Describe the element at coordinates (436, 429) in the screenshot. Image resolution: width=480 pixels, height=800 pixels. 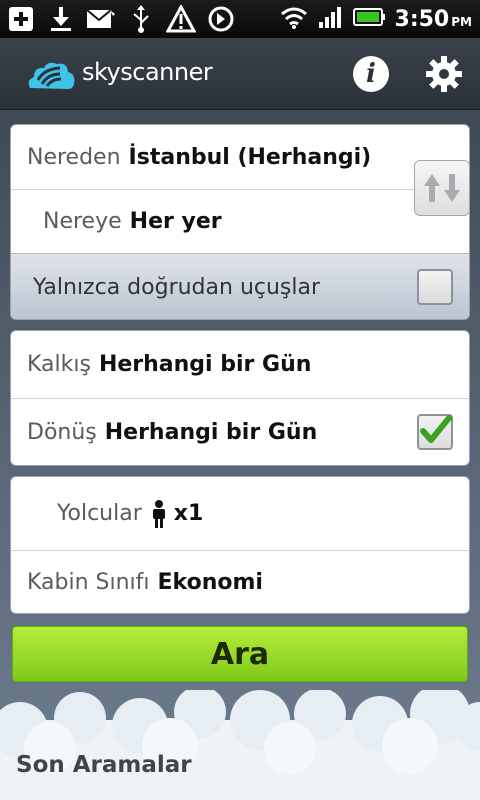
I see `checkmark-icon` at that location.